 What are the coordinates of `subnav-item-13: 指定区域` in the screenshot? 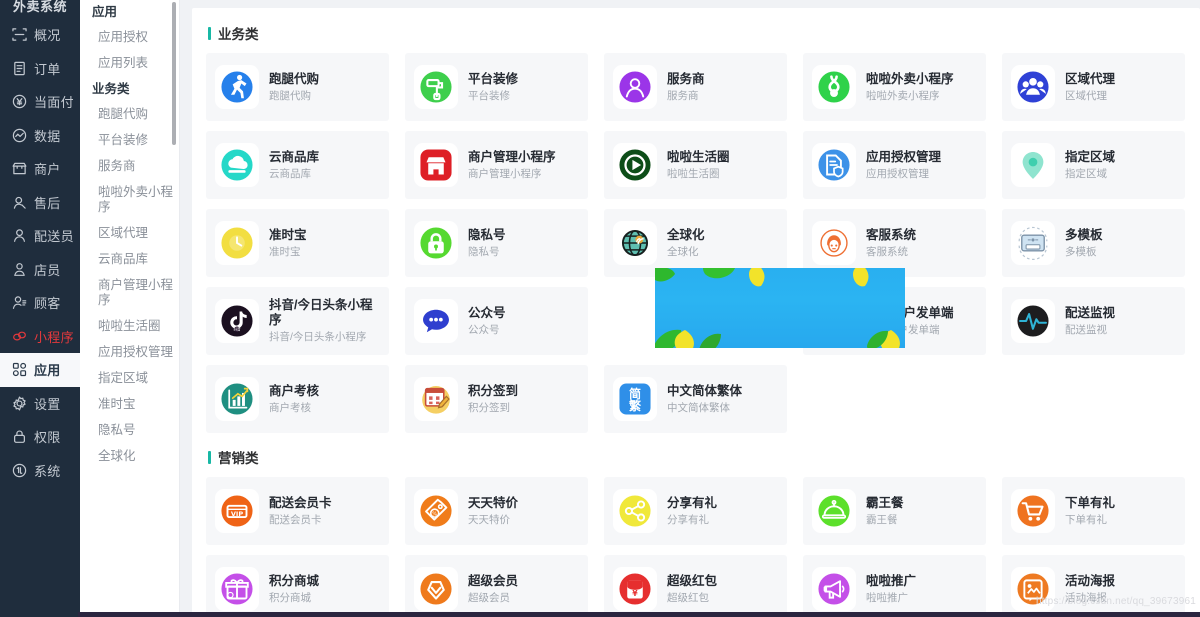 It's located at (129, 379).